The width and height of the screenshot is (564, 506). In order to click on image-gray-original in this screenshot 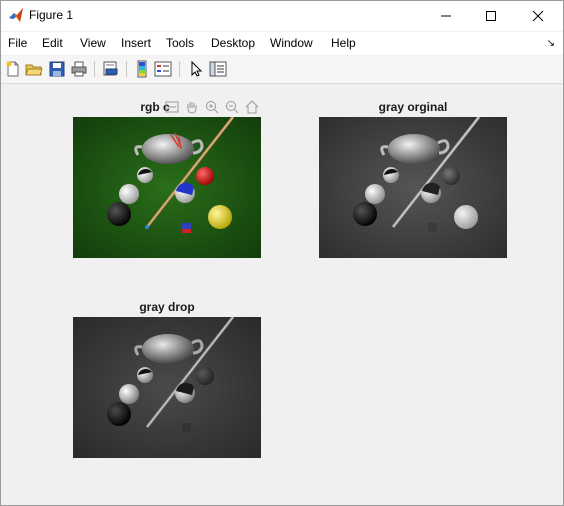, I will do `click(413, 187)`.